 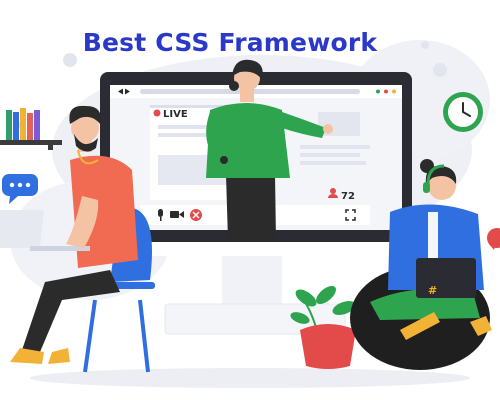 What do you see at coordinates (432, 290) in the screenshot?
I see `laptop-hash-glyph: #` at bounding box center [432, 290].